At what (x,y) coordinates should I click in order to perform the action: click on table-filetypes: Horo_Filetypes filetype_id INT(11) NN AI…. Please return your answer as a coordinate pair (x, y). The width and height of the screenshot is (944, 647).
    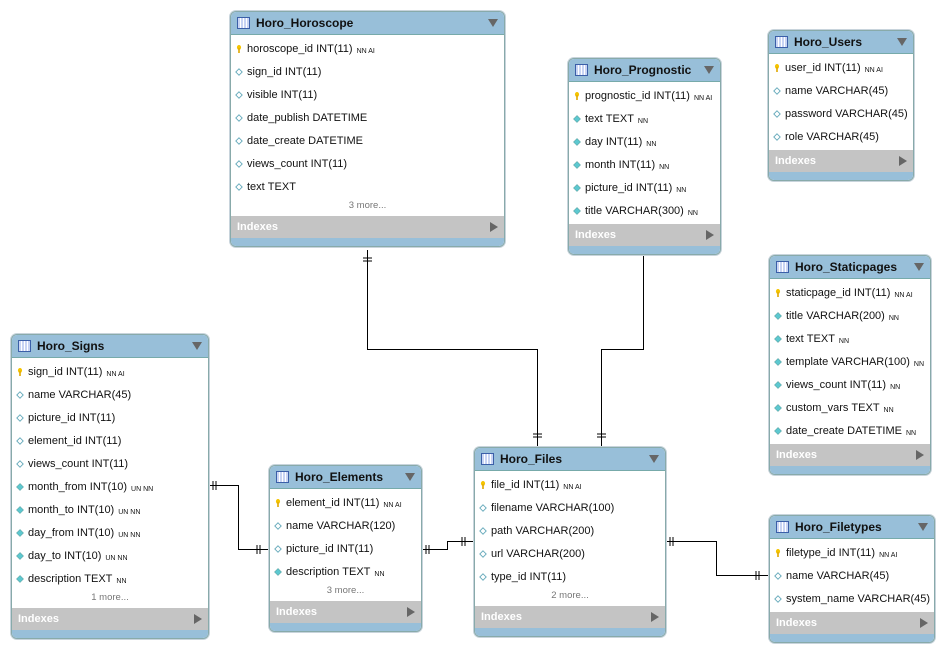
    Looking at the image, I should click on (852, 579).